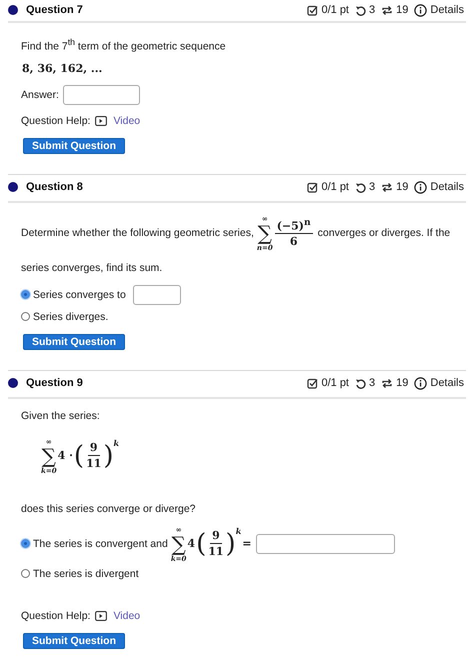 This screenshot has width=474, height=672. I want to click on math-expression: 4 ·, so click(65, 455).